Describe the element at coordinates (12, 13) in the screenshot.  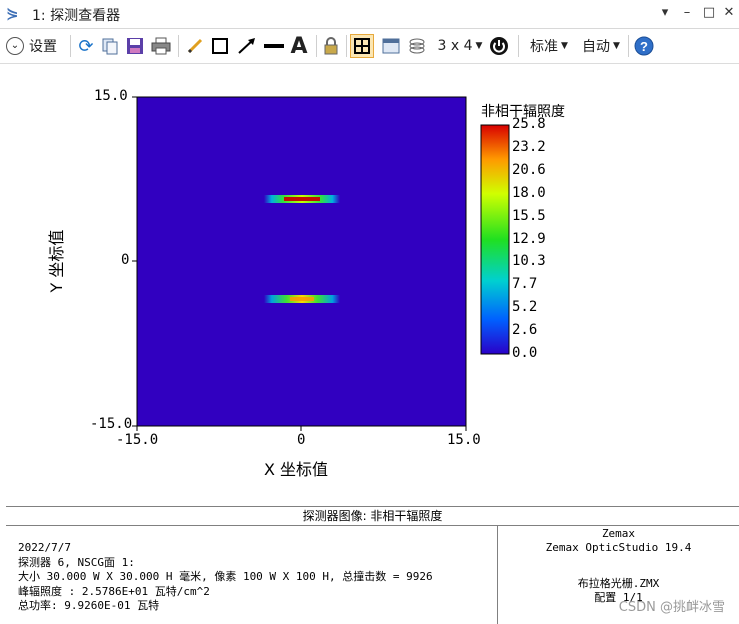
I see `app-icon: ⋟` at that location.